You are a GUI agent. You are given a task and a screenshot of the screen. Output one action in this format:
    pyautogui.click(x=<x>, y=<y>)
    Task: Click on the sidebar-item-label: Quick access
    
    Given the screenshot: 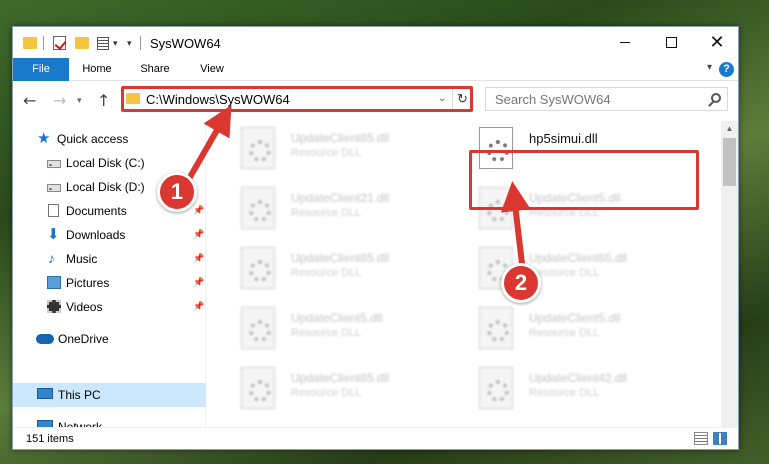 What is the action you would take?
    pyautogui.click(x=93, y=139)
    